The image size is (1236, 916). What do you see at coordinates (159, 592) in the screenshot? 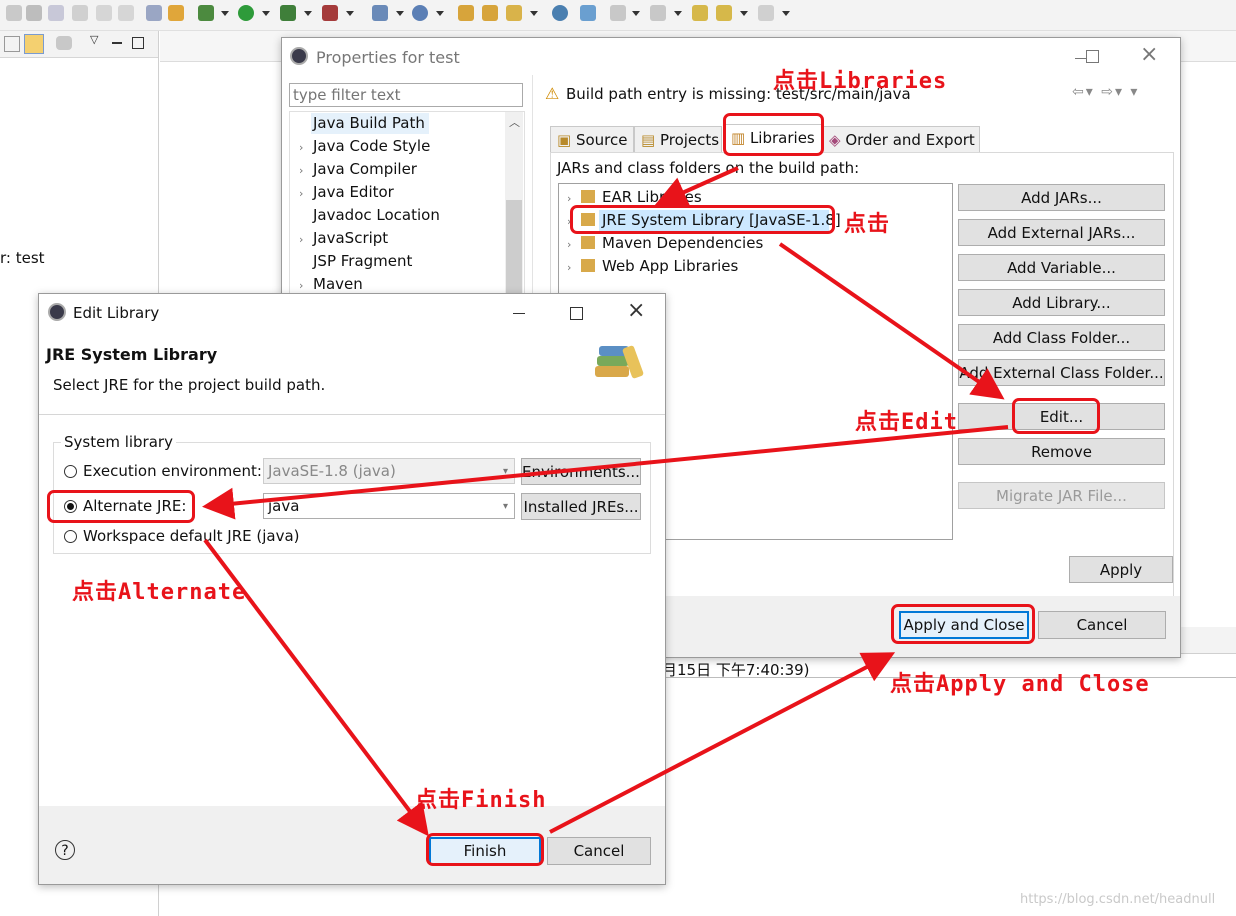
I see `annotation-alternate: 点击Alternate` at bounding box center [159, 592].